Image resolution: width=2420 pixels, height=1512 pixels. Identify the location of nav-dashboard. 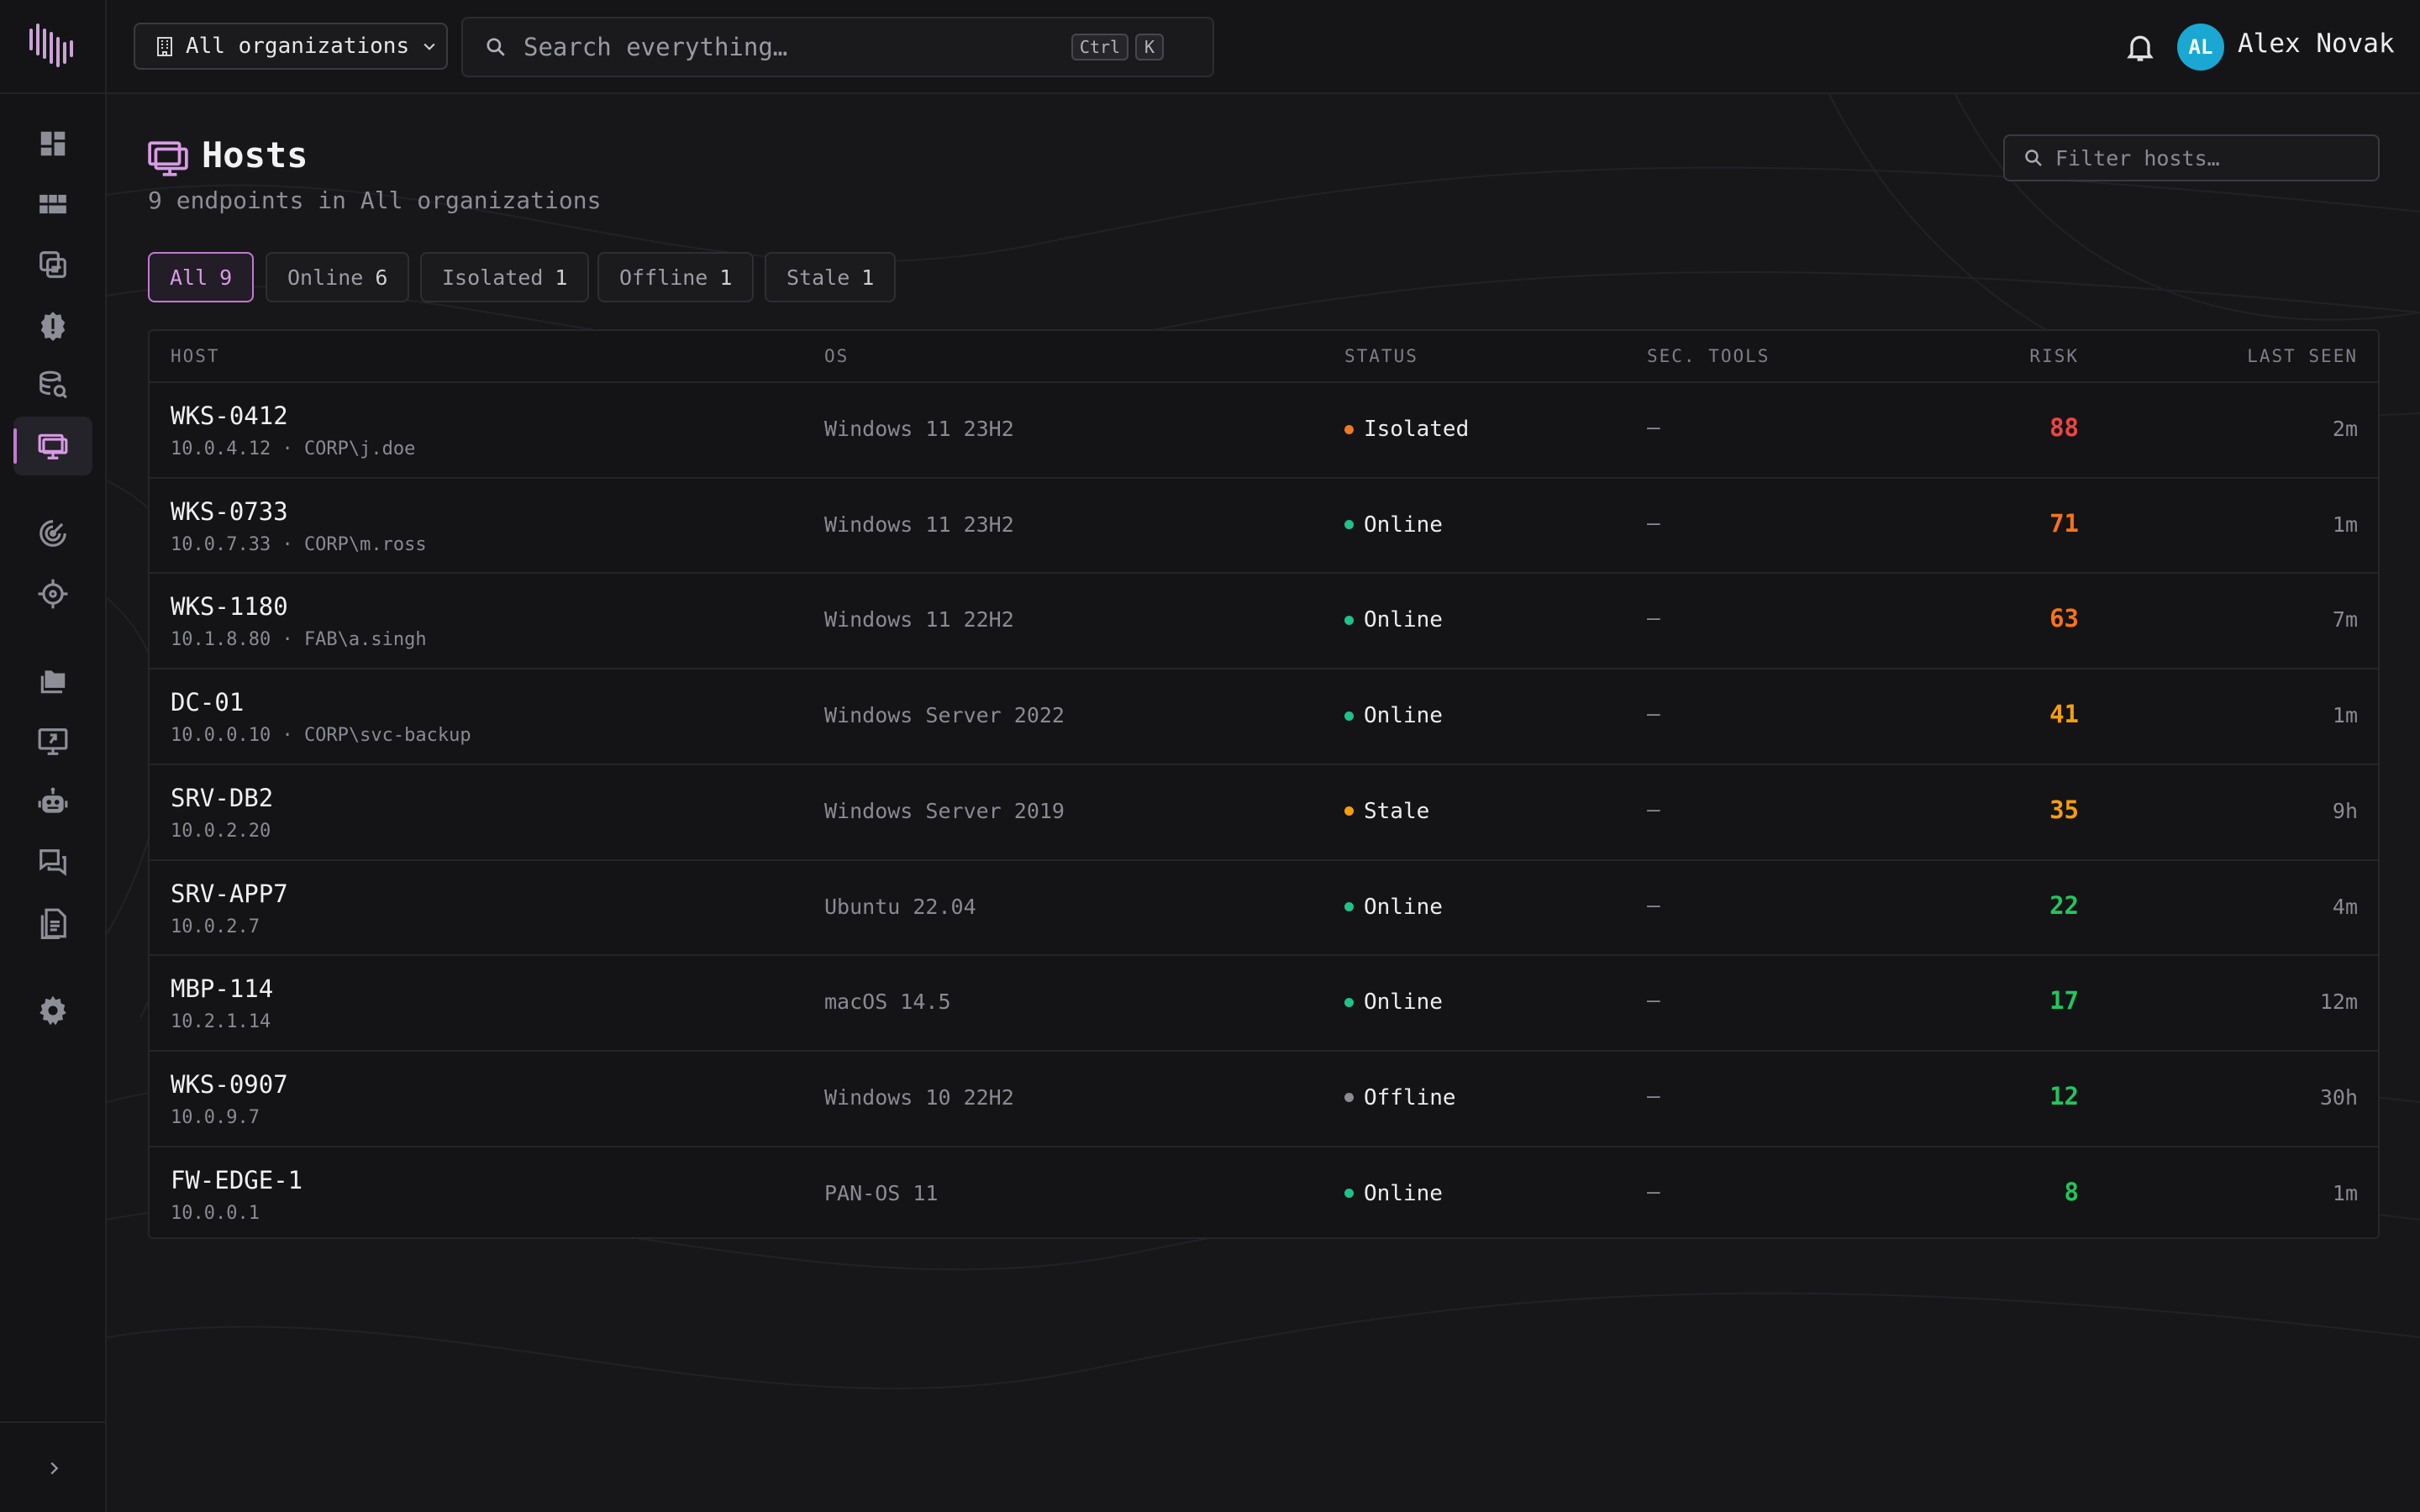
(52, 143).